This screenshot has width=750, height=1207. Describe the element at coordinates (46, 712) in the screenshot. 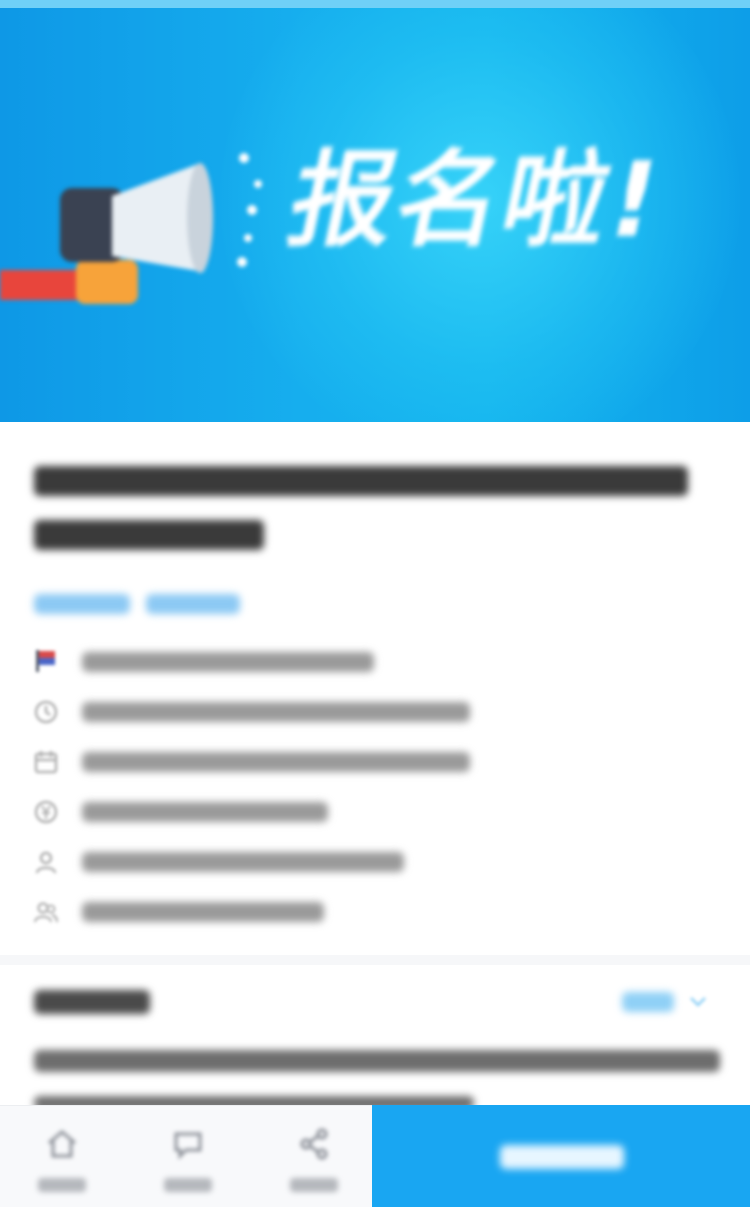

I see `clock-icon` at that location.